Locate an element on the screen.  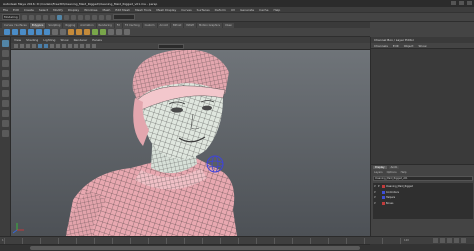
menu-display: Display is located at coordinates (73, 10).